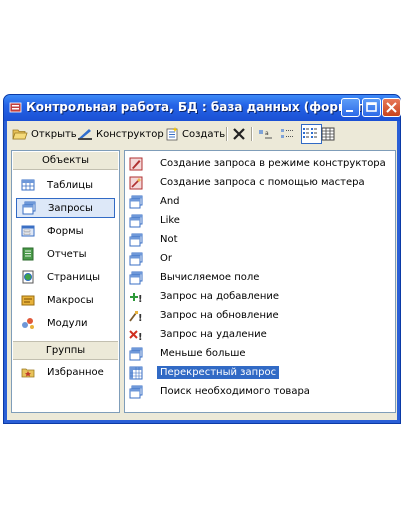 The image size is (406, 516). What do you see at coordinates (28, 373) in the screenshot?
I see `favorites-icon` at bounding box center [28, 373].